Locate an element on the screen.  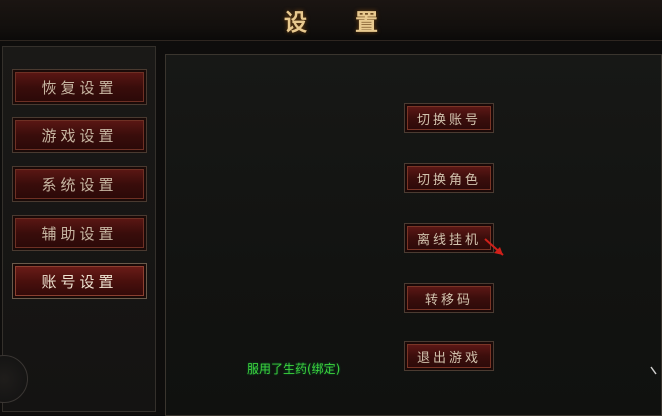
tab-account-settings: 账号设置 is located at coordinates (79, 281).